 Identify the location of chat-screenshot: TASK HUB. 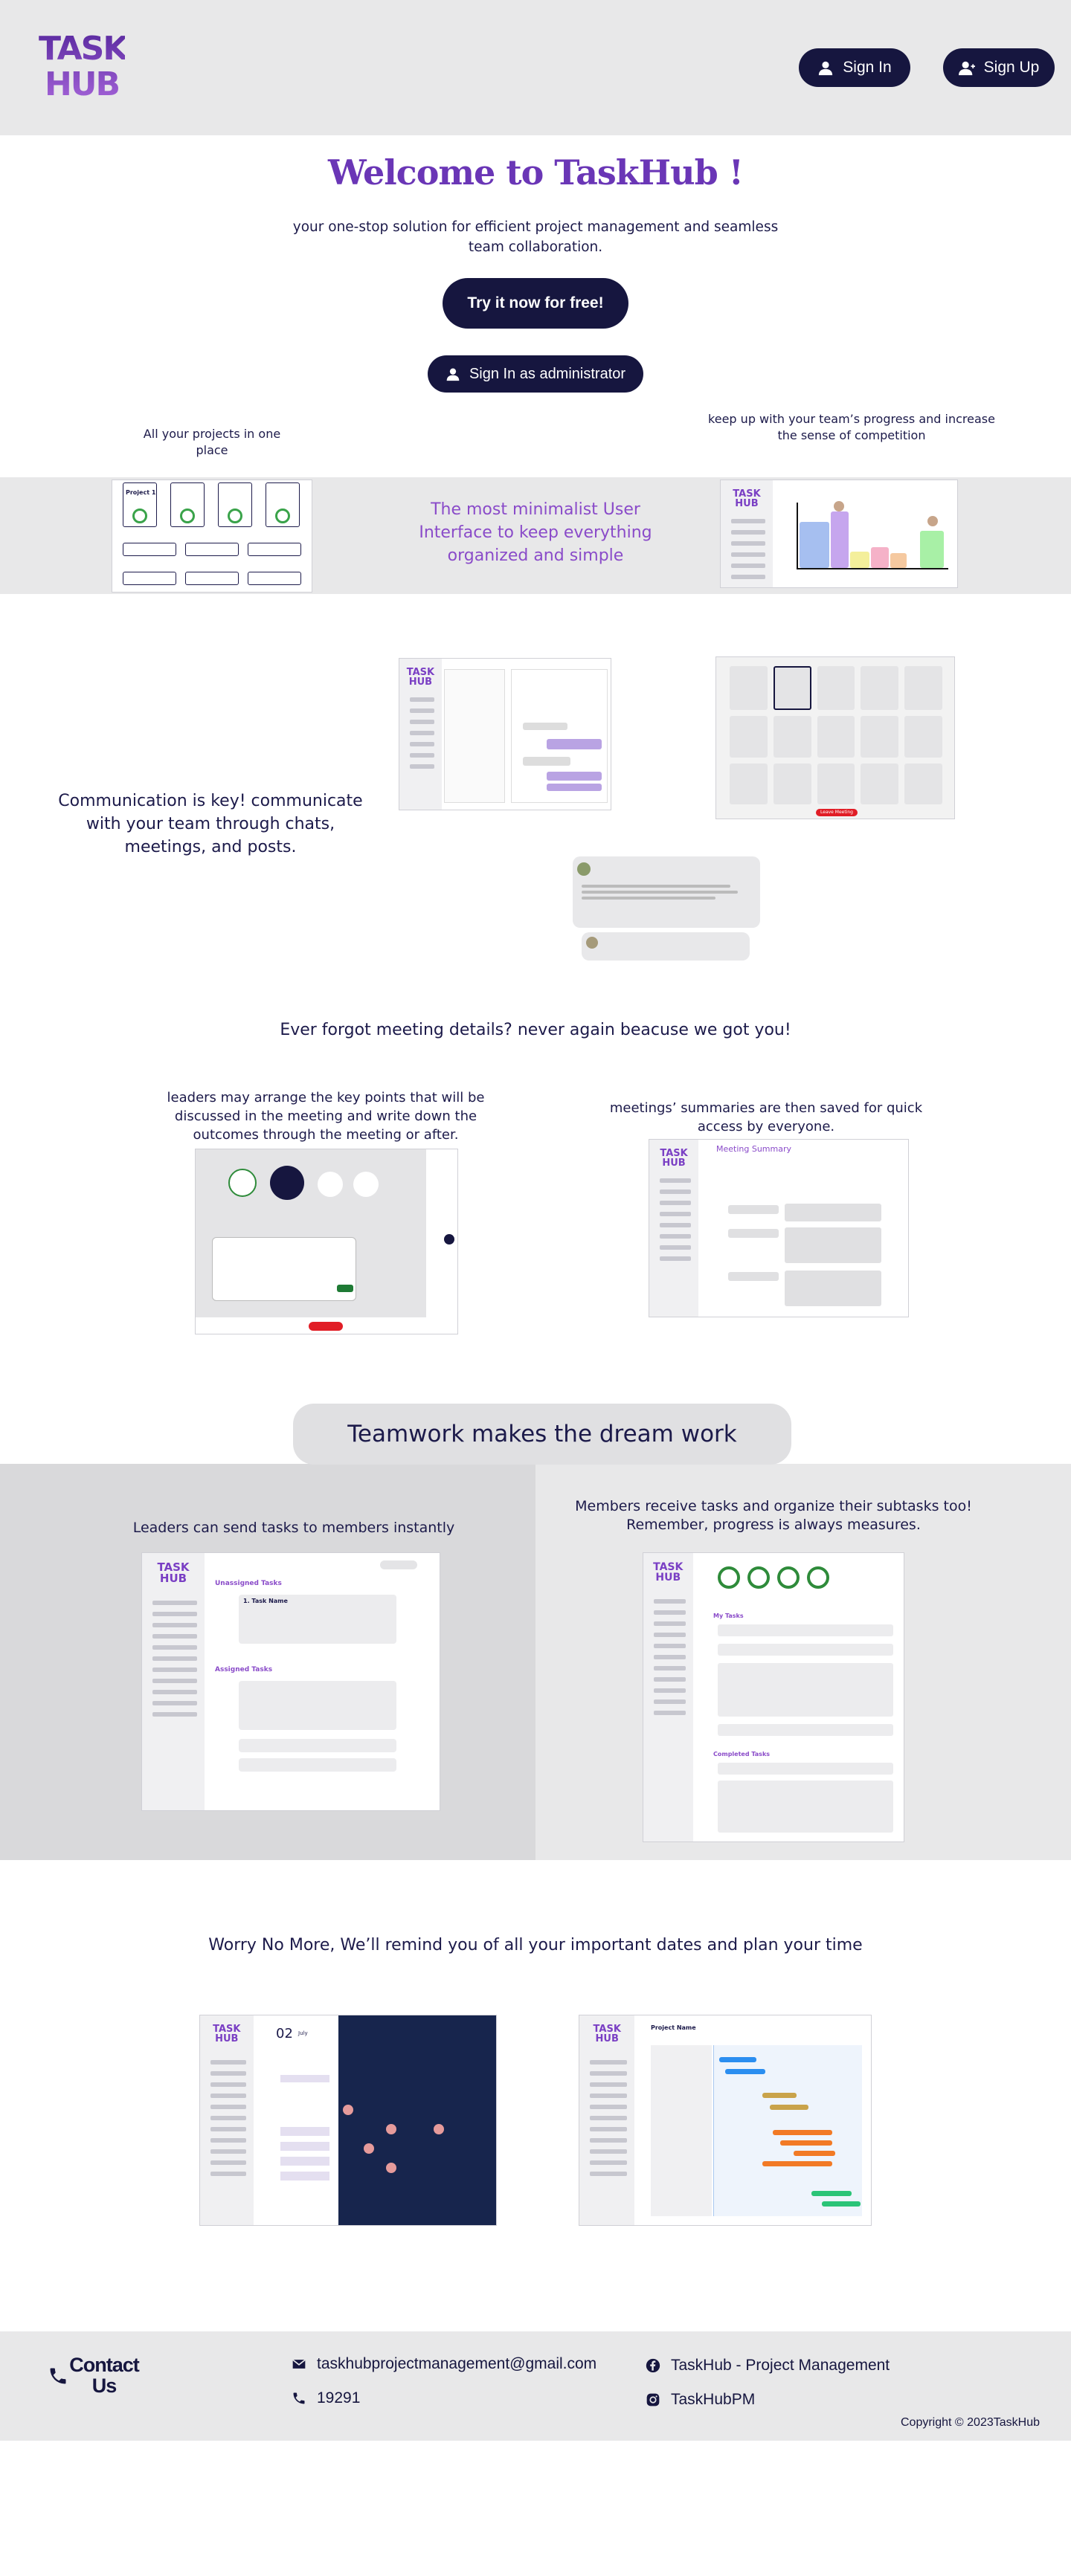
(505, 734).